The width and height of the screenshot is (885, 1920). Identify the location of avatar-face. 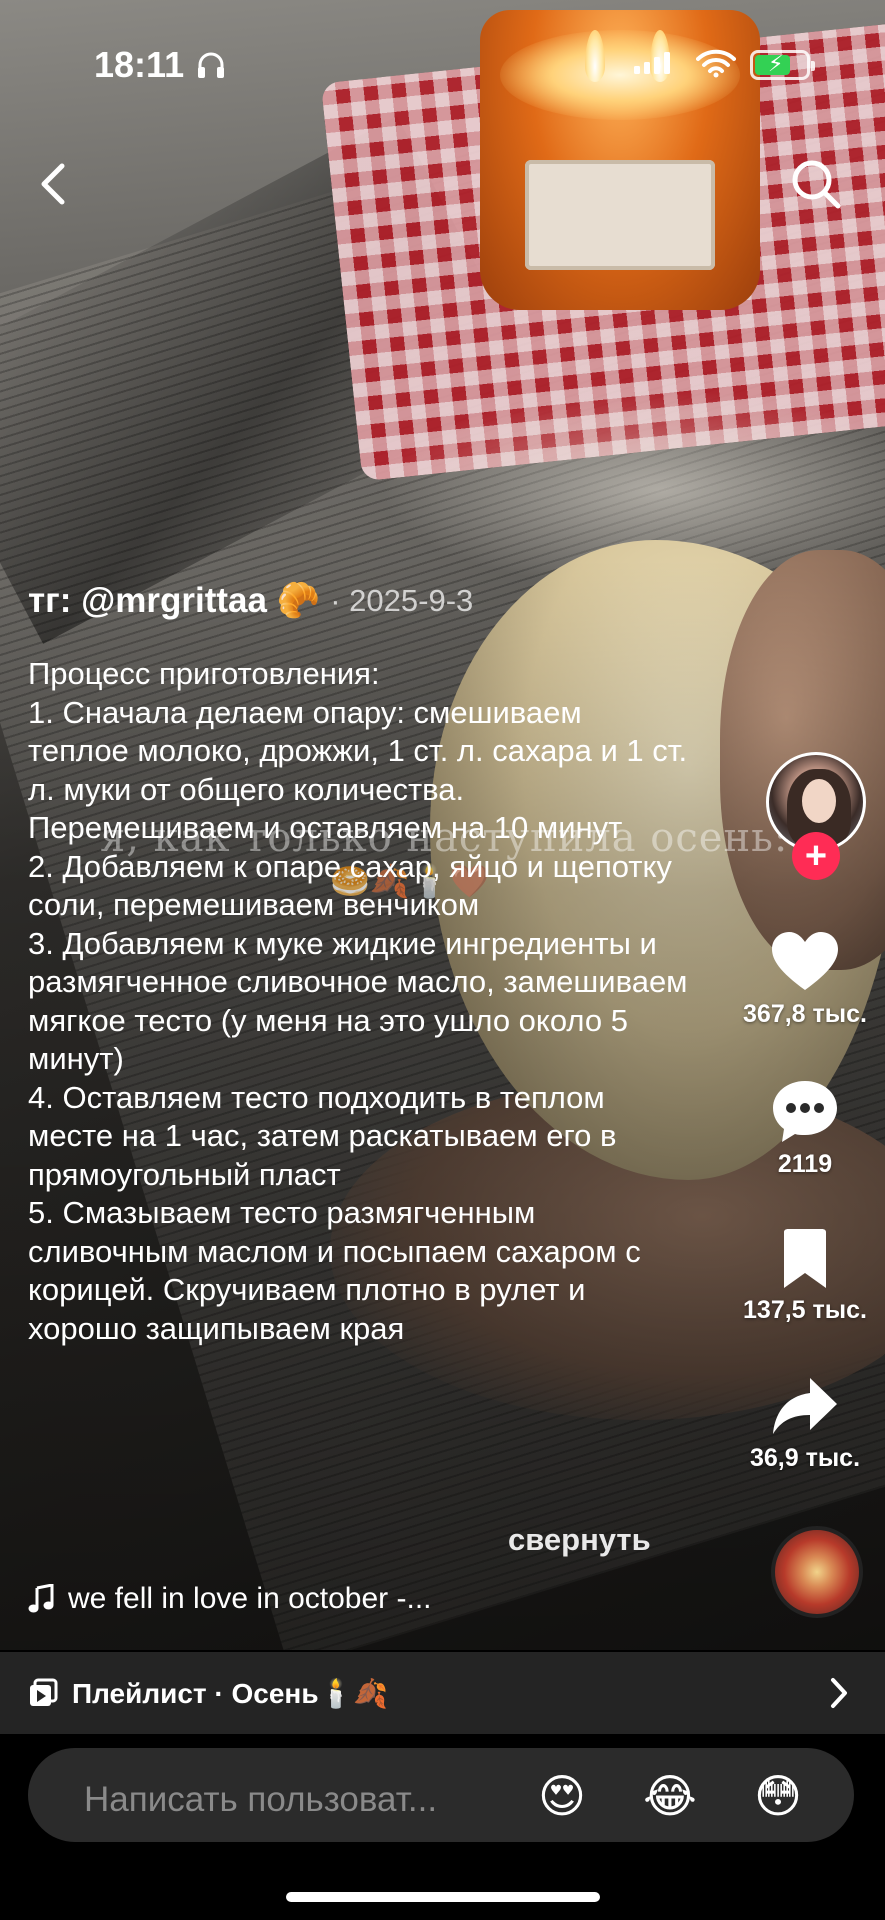
(819, 801).